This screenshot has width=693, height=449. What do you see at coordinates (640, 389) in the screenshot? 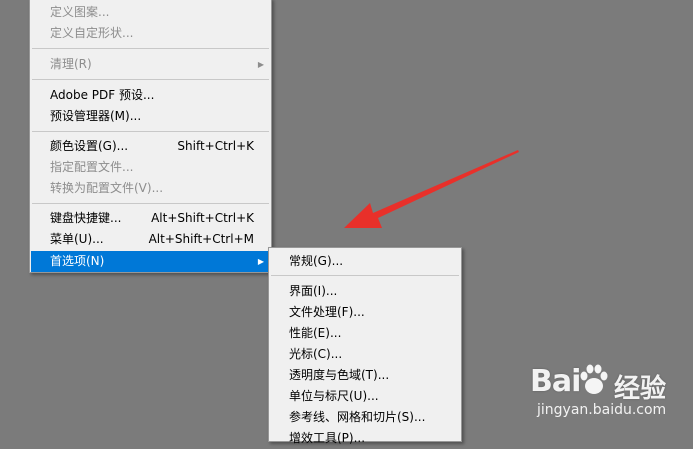
I see `watermark-jingyan: 经验` at bounding box center [640, 389].